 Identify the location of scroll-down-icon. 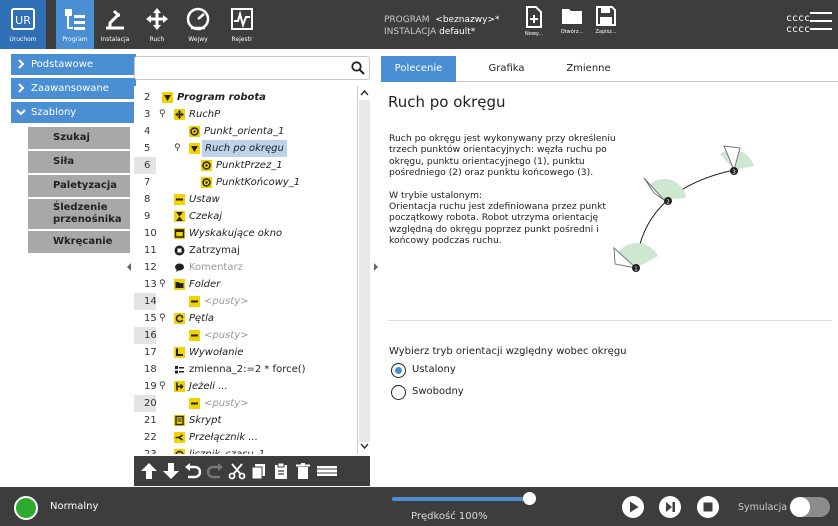
(364, 446).